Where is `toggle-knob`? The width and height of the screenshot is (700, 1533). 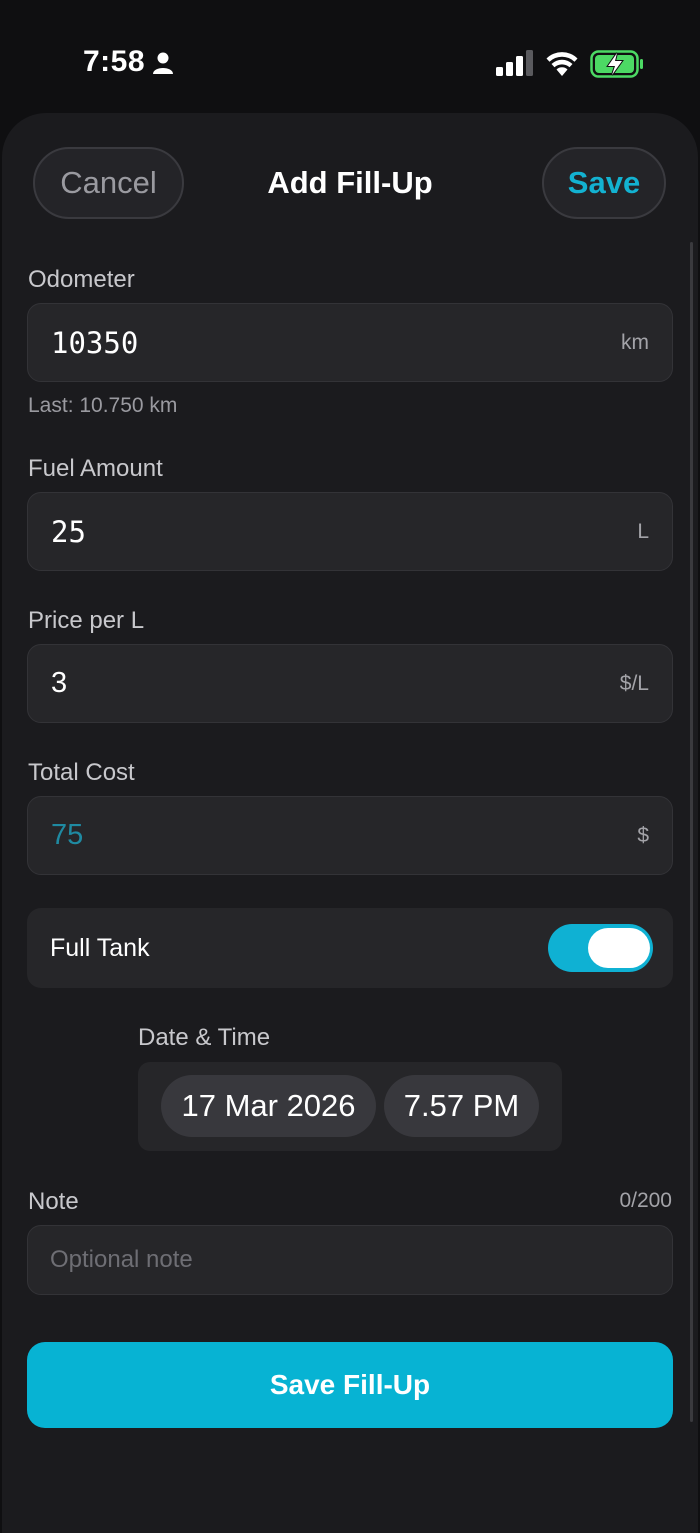
toggle-knob is located at coordinates (619, 948).